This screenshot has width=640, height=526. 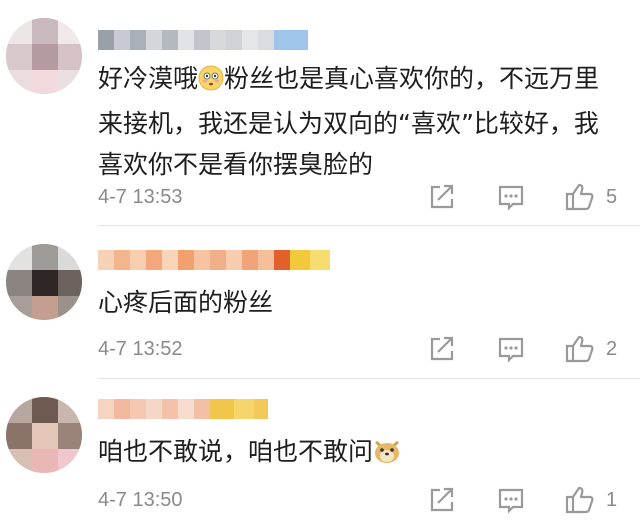 I want to click on timestamp: 4-7 13:52, so click(x=140, y=349).